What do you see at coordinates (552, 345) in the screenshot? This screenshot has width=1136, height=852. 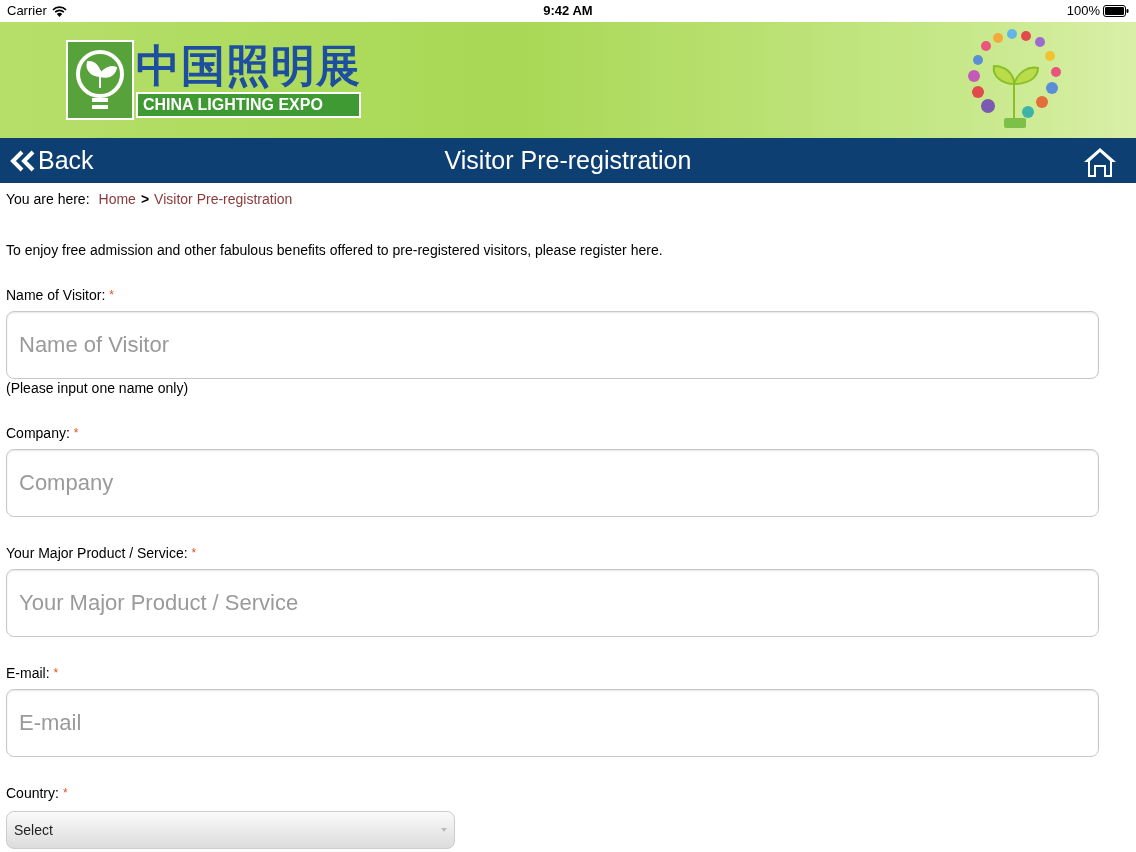 I see `input-field: Name of Visitor` at bounding box center [552, 345].